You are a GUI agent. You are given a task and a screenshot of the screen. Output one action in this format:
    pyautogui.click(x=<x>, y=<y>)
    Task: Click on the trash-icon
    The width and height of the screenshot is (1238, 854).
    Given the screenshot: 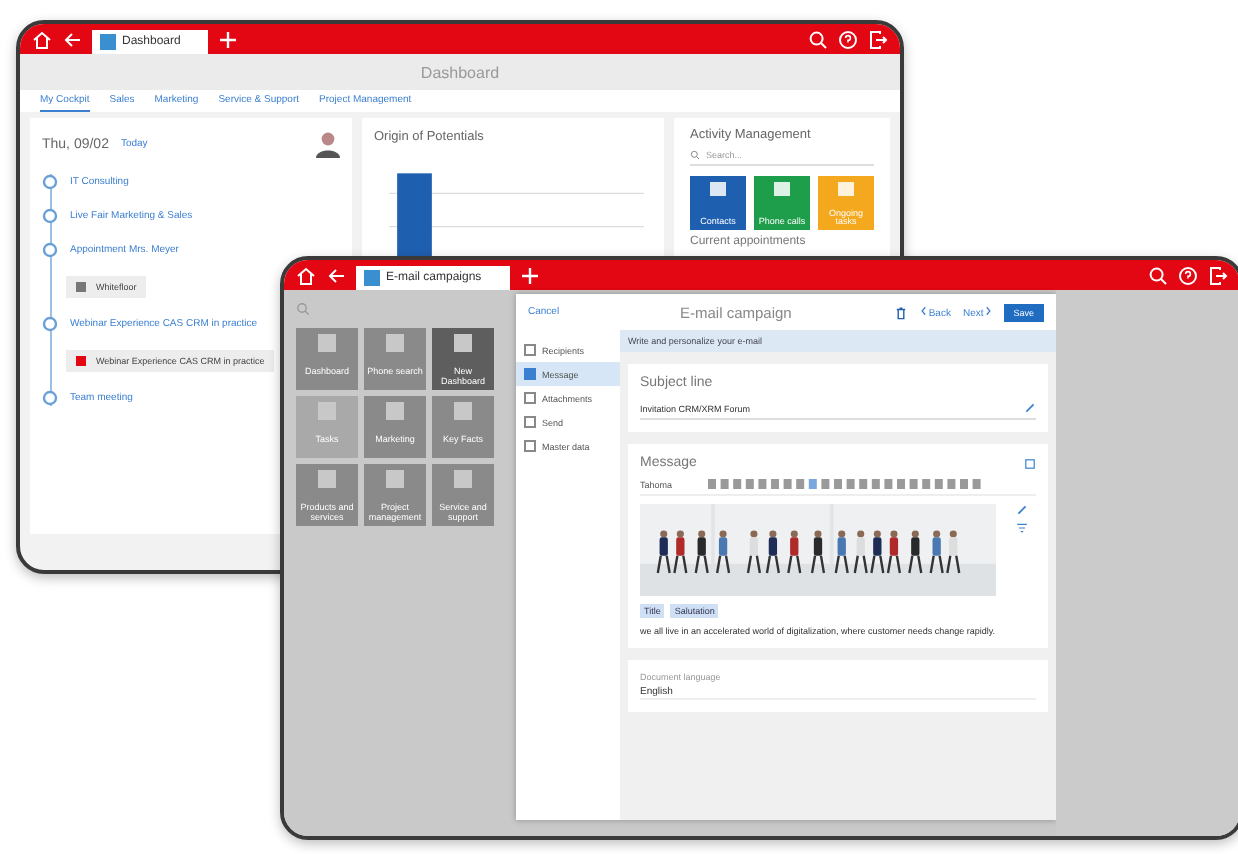 What is the action you would take?
    pyautogui.click(x=901, y=312)
    